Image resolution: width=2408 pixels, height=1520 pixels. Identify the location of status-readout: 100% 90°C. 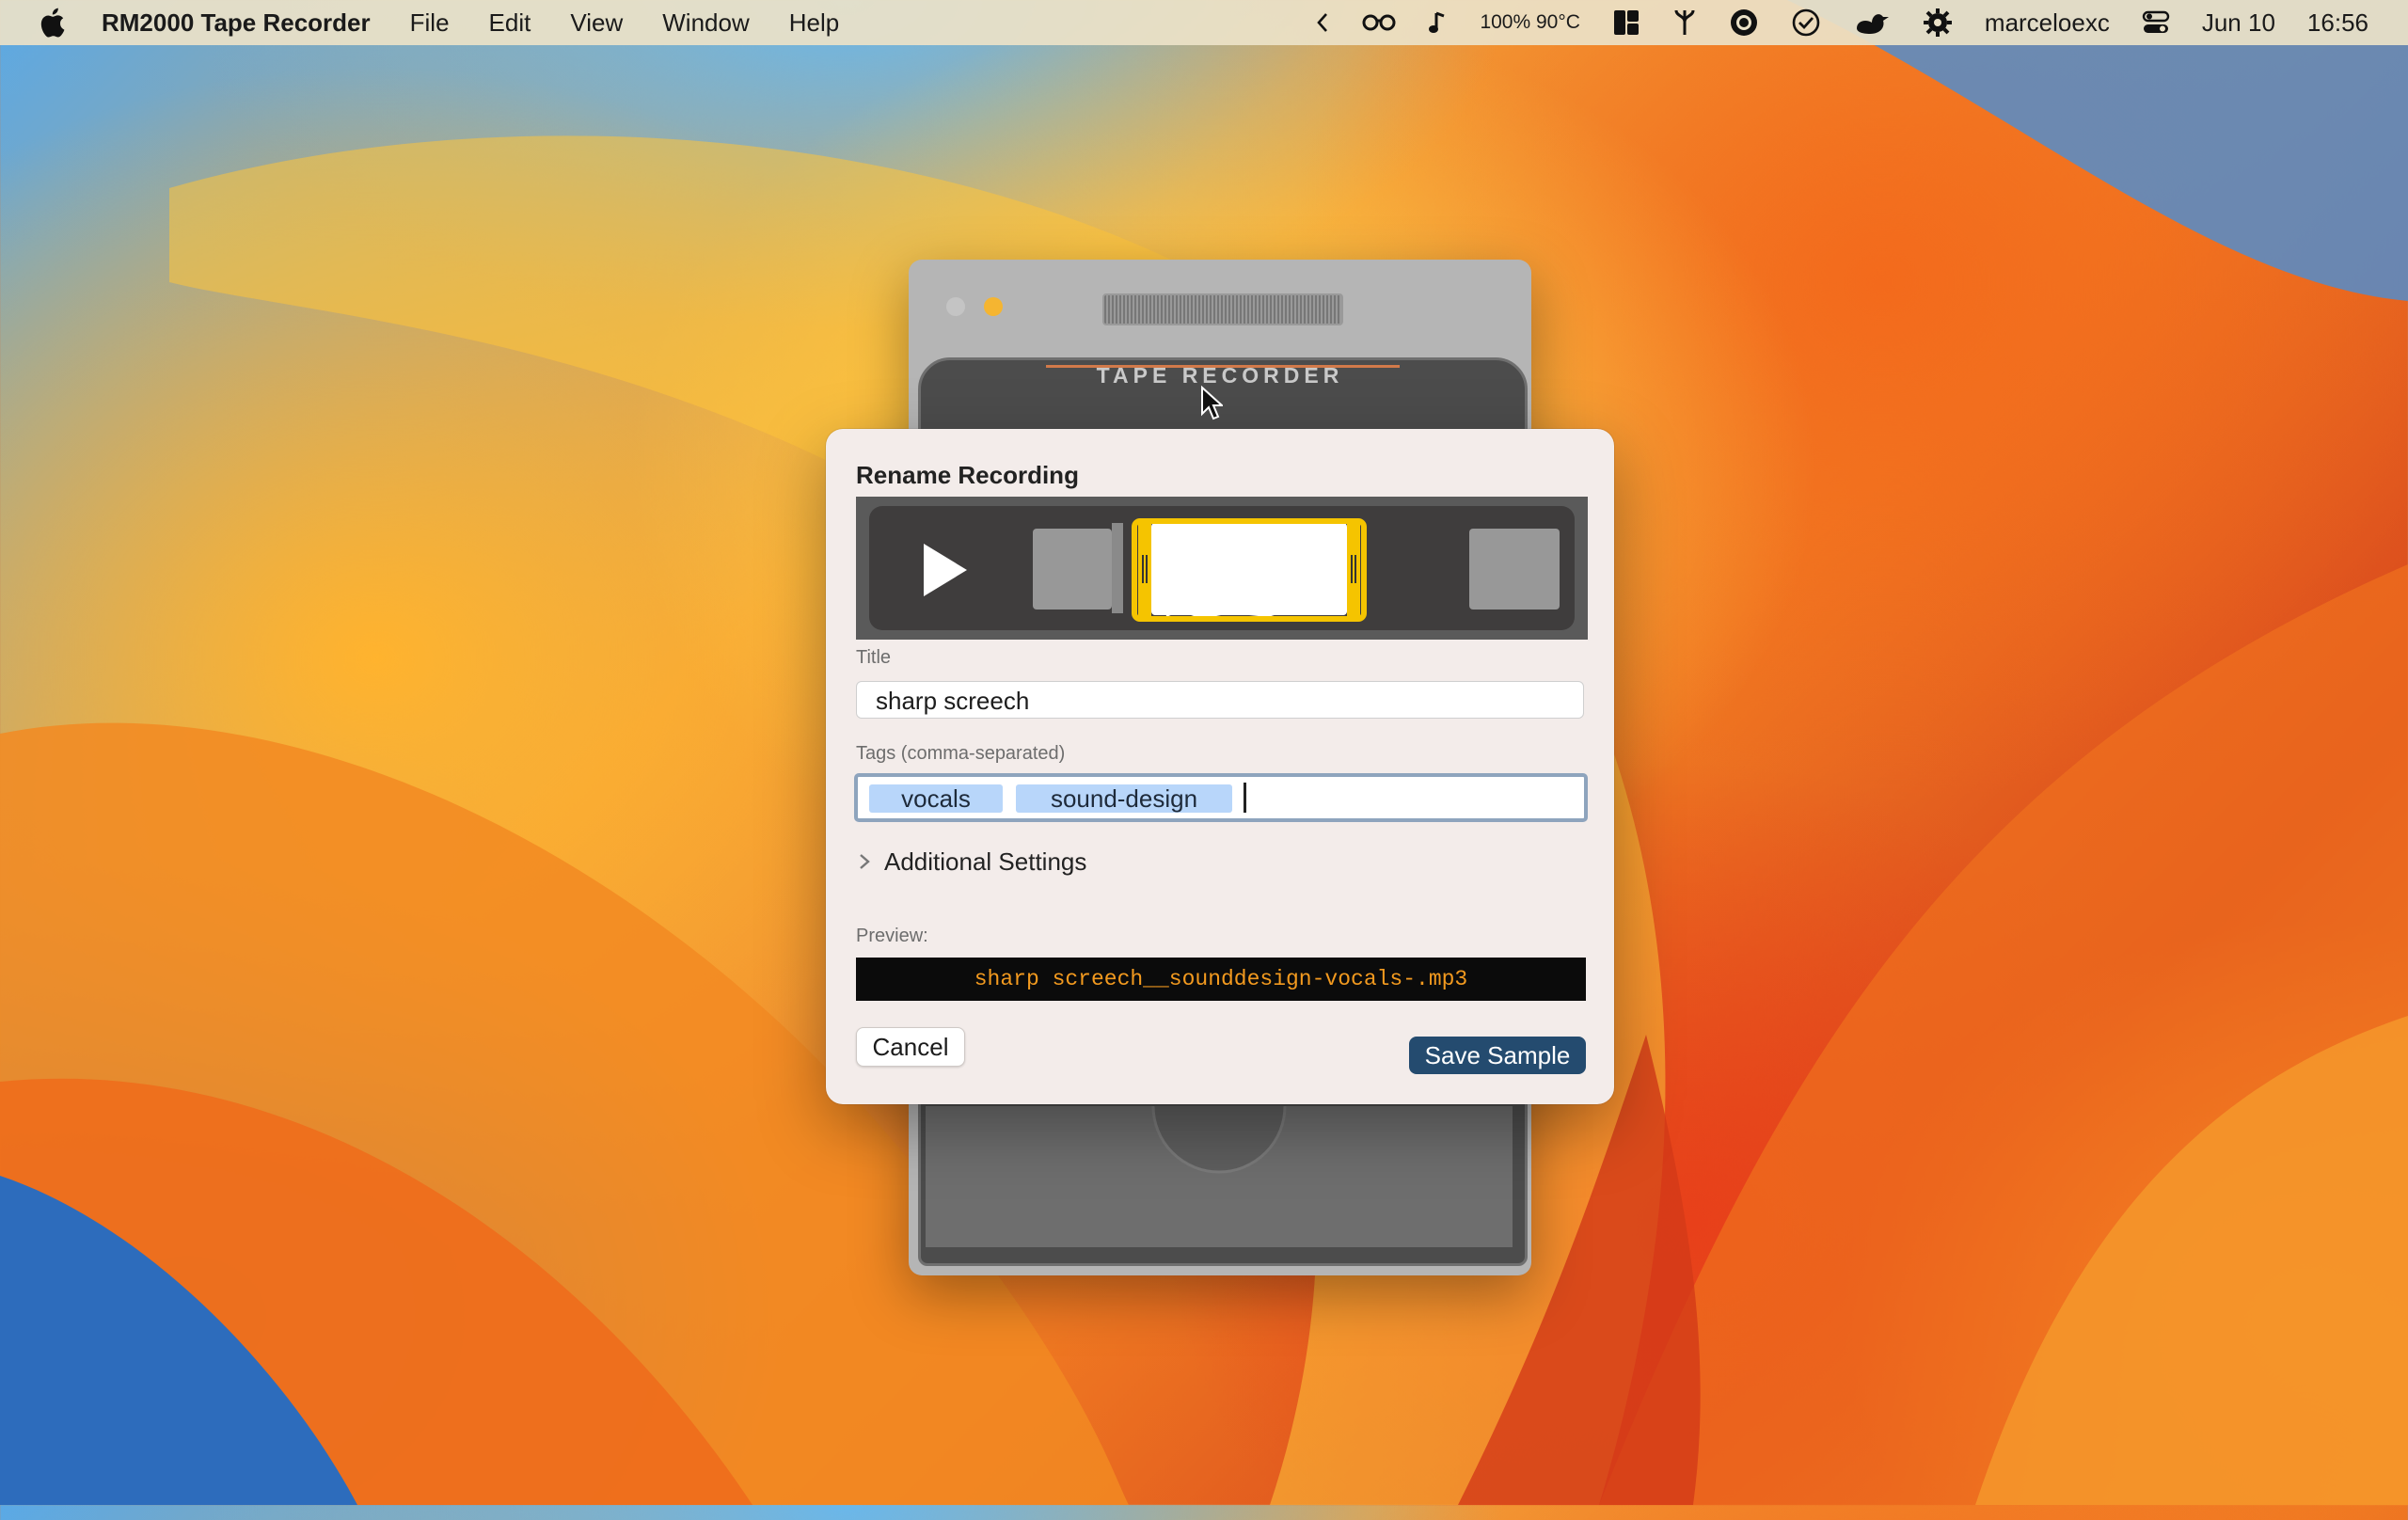
(1530, 22).